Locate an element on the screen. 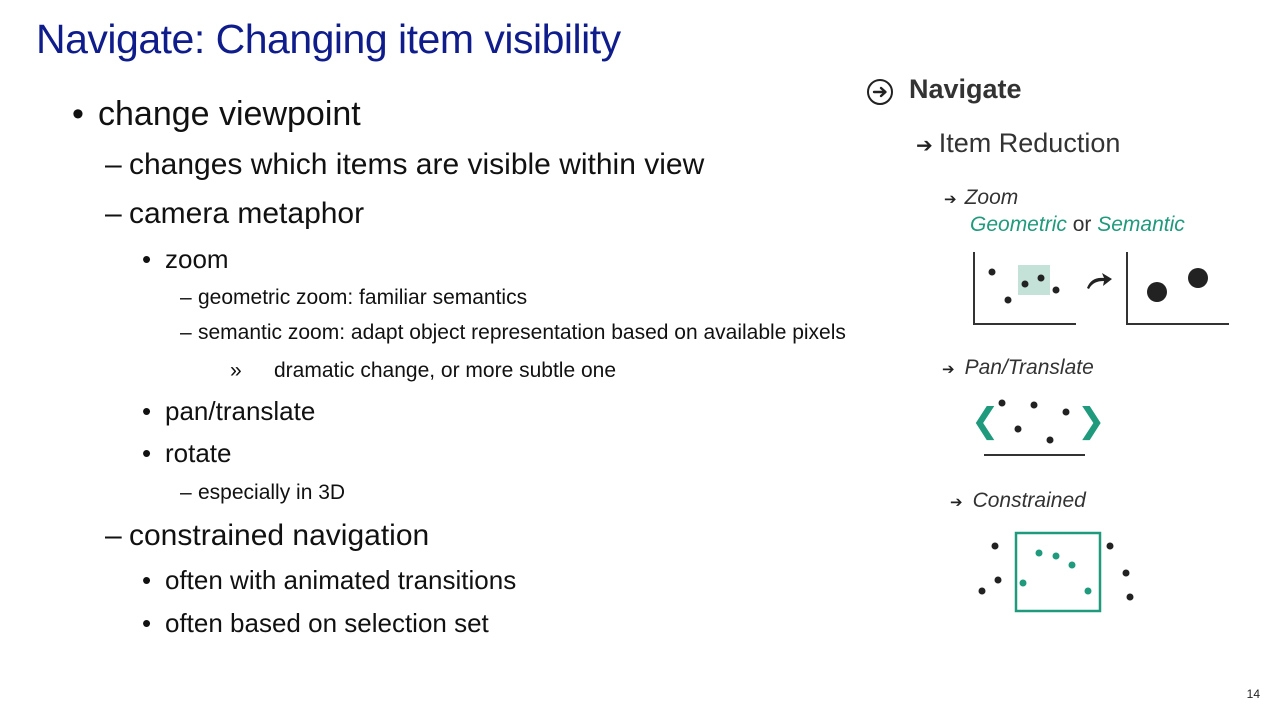 The width and height of the screenshot is (1280, 720). bullet-text: change viewpoint is located at coordinates (229, 114).